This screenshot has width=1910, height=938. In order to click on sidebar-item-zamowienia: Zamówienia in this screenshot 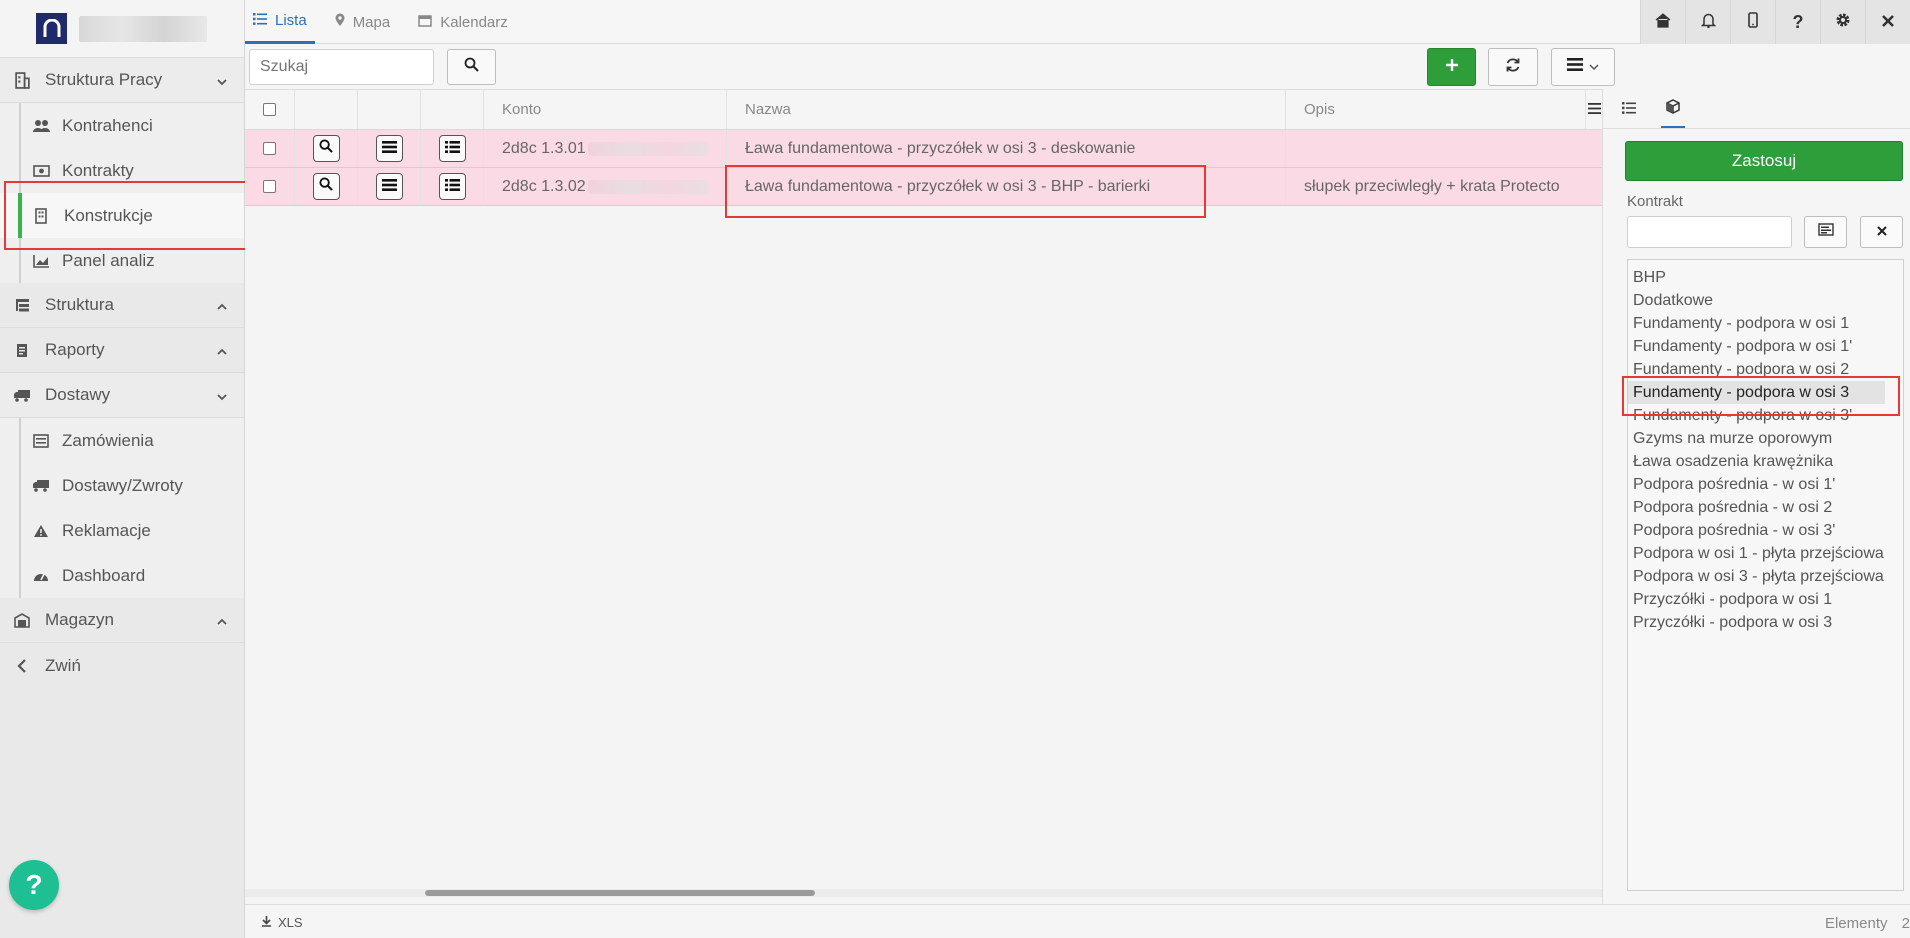, I will do `click(122, 440)`.